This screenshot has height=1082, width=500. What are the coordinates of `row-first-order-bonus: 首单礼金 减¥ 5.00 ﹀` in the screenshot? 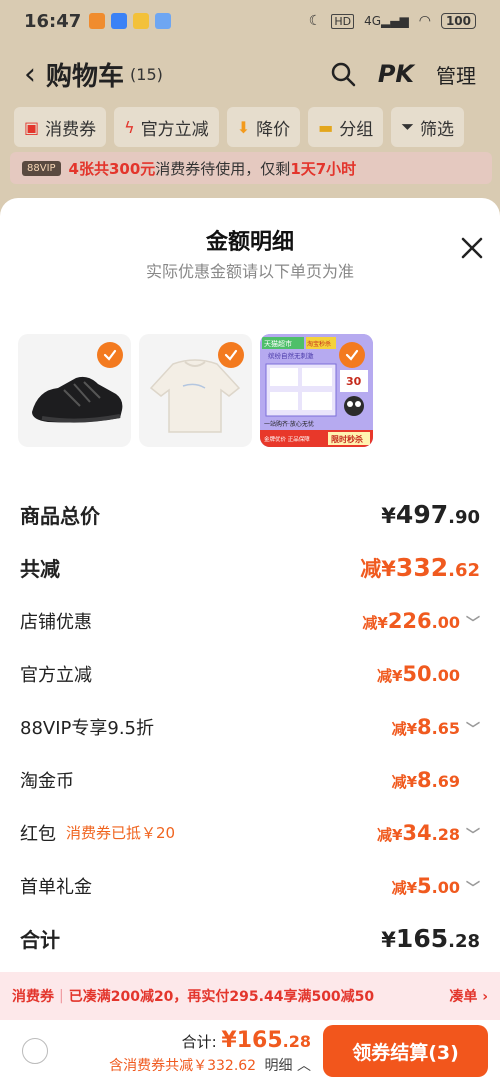 It's located at (250, 885).